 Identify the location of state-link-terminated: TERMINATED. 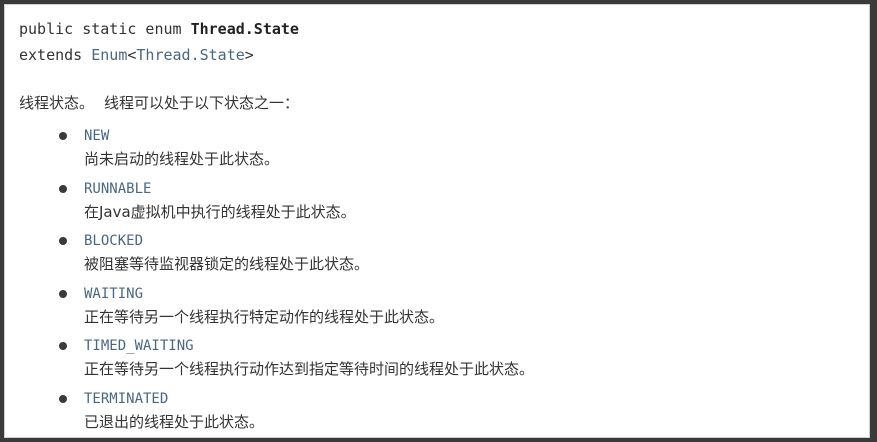
(126, 399).